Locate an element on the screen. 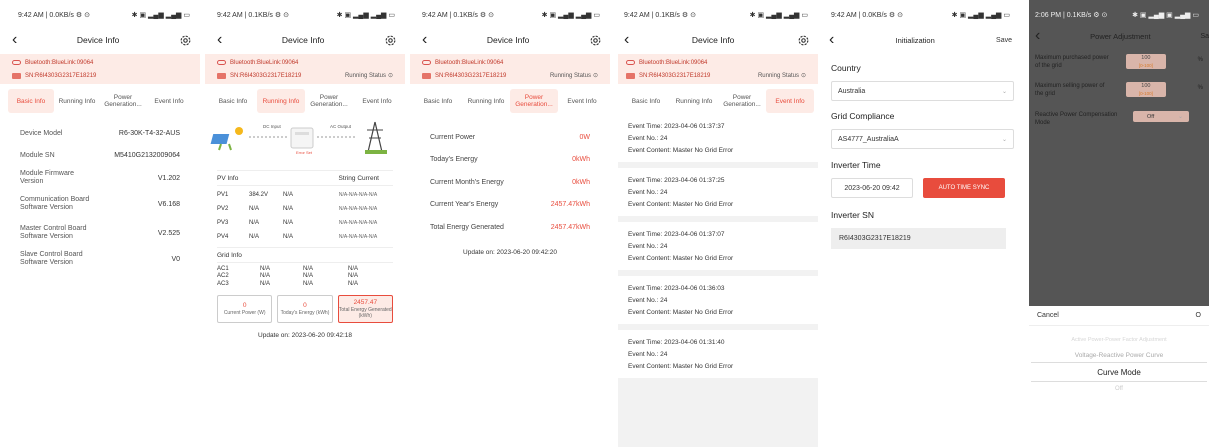  pv-name: PV1 is located at coordinates (223, 195).